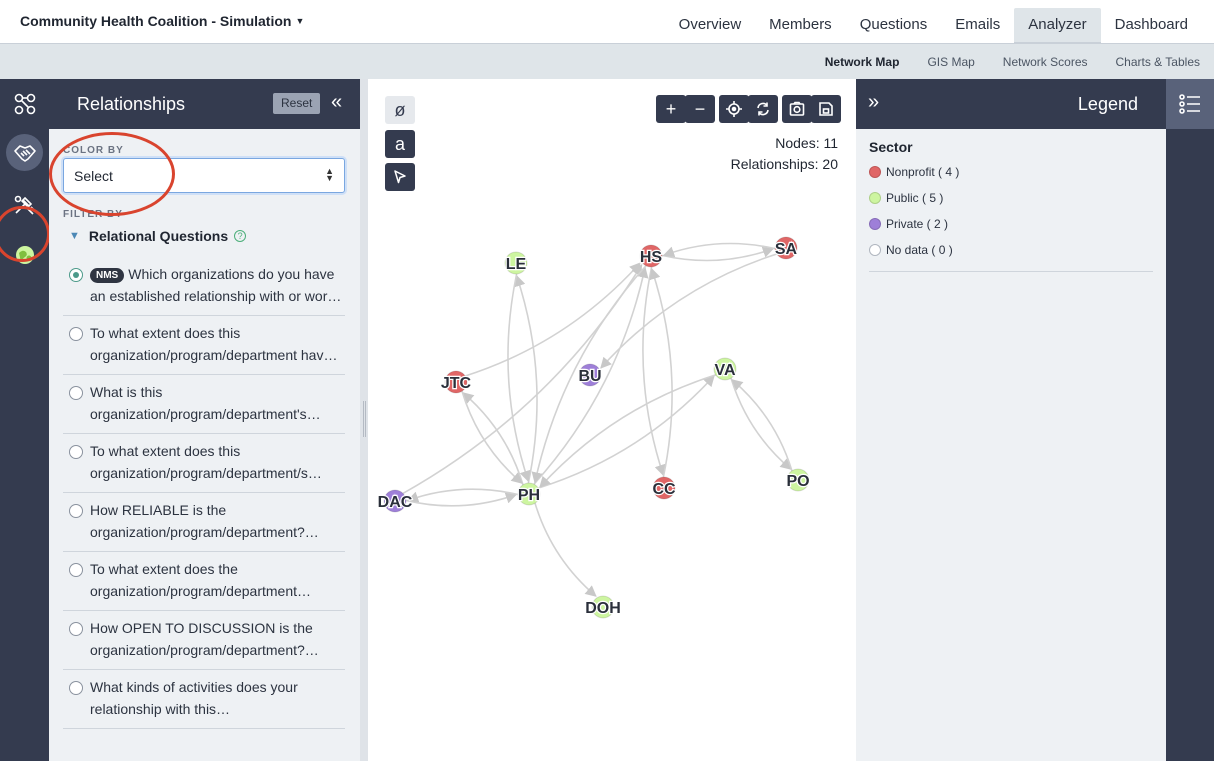  What do you see at coordinates (1151, 26) in the screenshot?
I see `tab-dashboard: Dashboard` at bounding box center [1151, 26].